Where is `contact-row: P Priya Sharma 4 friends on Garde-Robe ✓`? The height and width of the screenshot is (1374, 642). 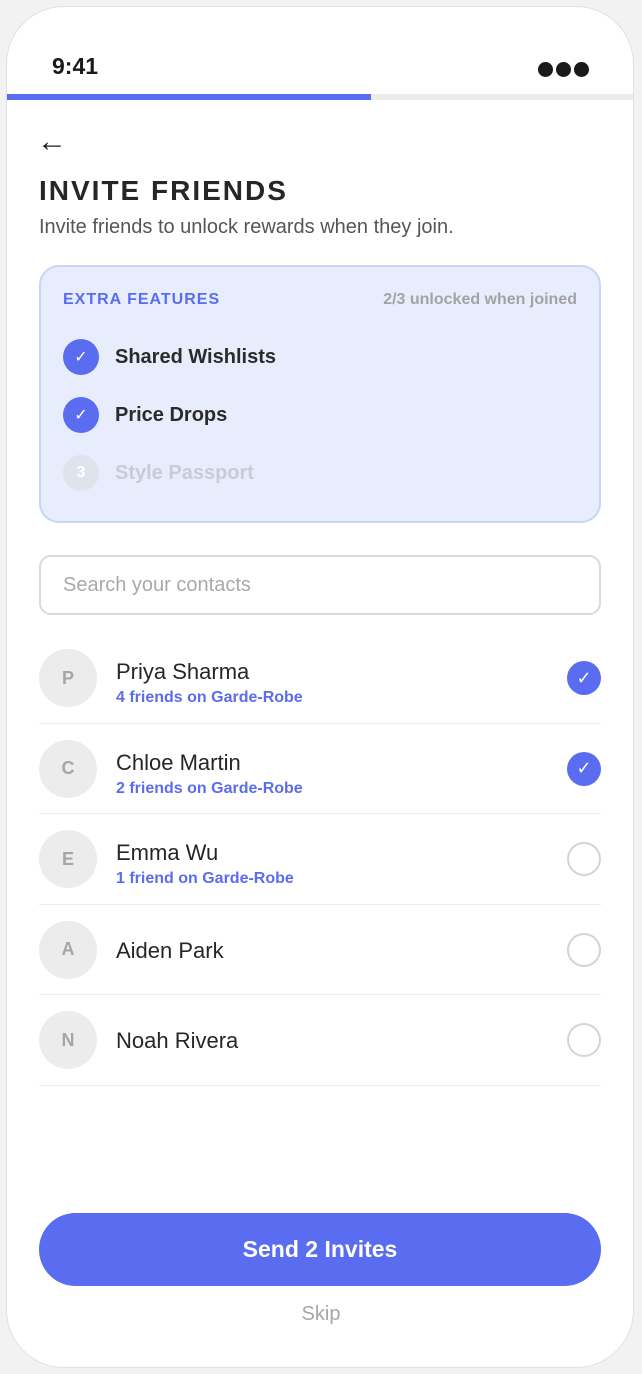
contact-row: P Priya Sharma 4 friends on Garde-Robe ✓ is located at coordinates (320, 678).